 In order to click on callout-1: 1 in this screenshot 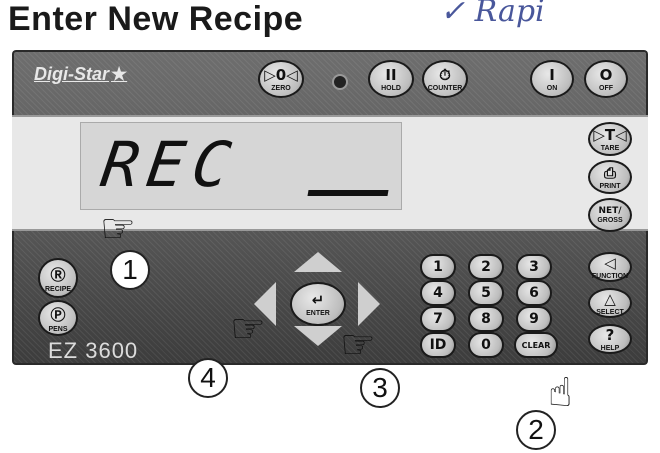, I will do `click(130, 270)`.